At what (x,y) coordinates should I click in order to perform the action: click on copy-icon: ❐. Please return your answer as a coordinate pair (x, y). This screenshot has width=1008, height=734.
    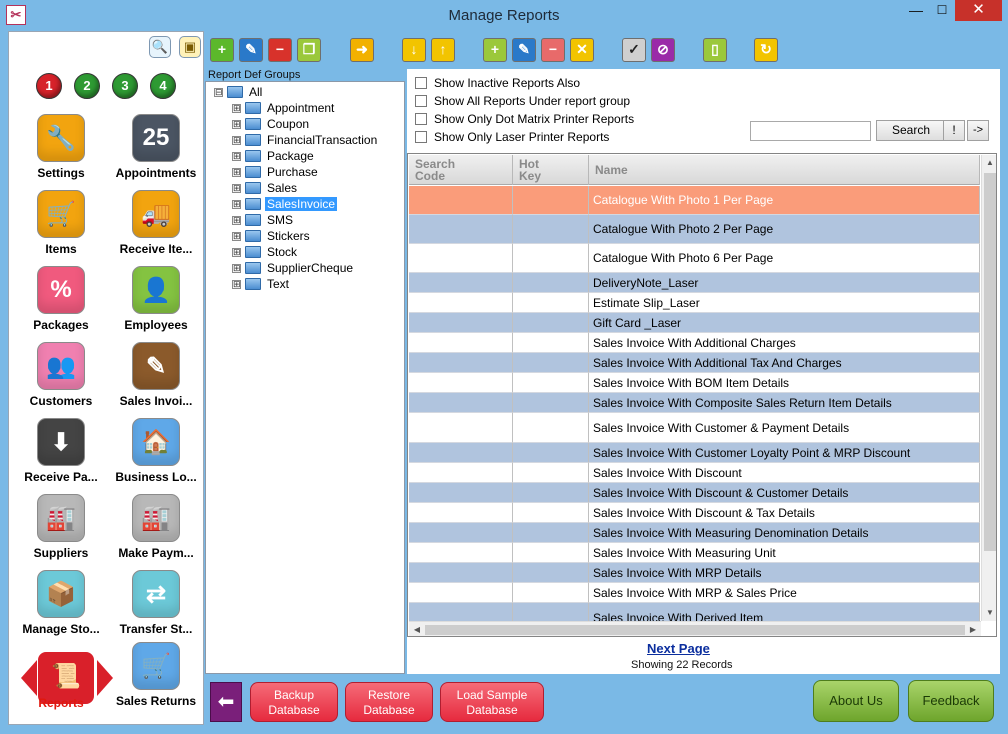
    Looking at the image, I should click on (309, 50).